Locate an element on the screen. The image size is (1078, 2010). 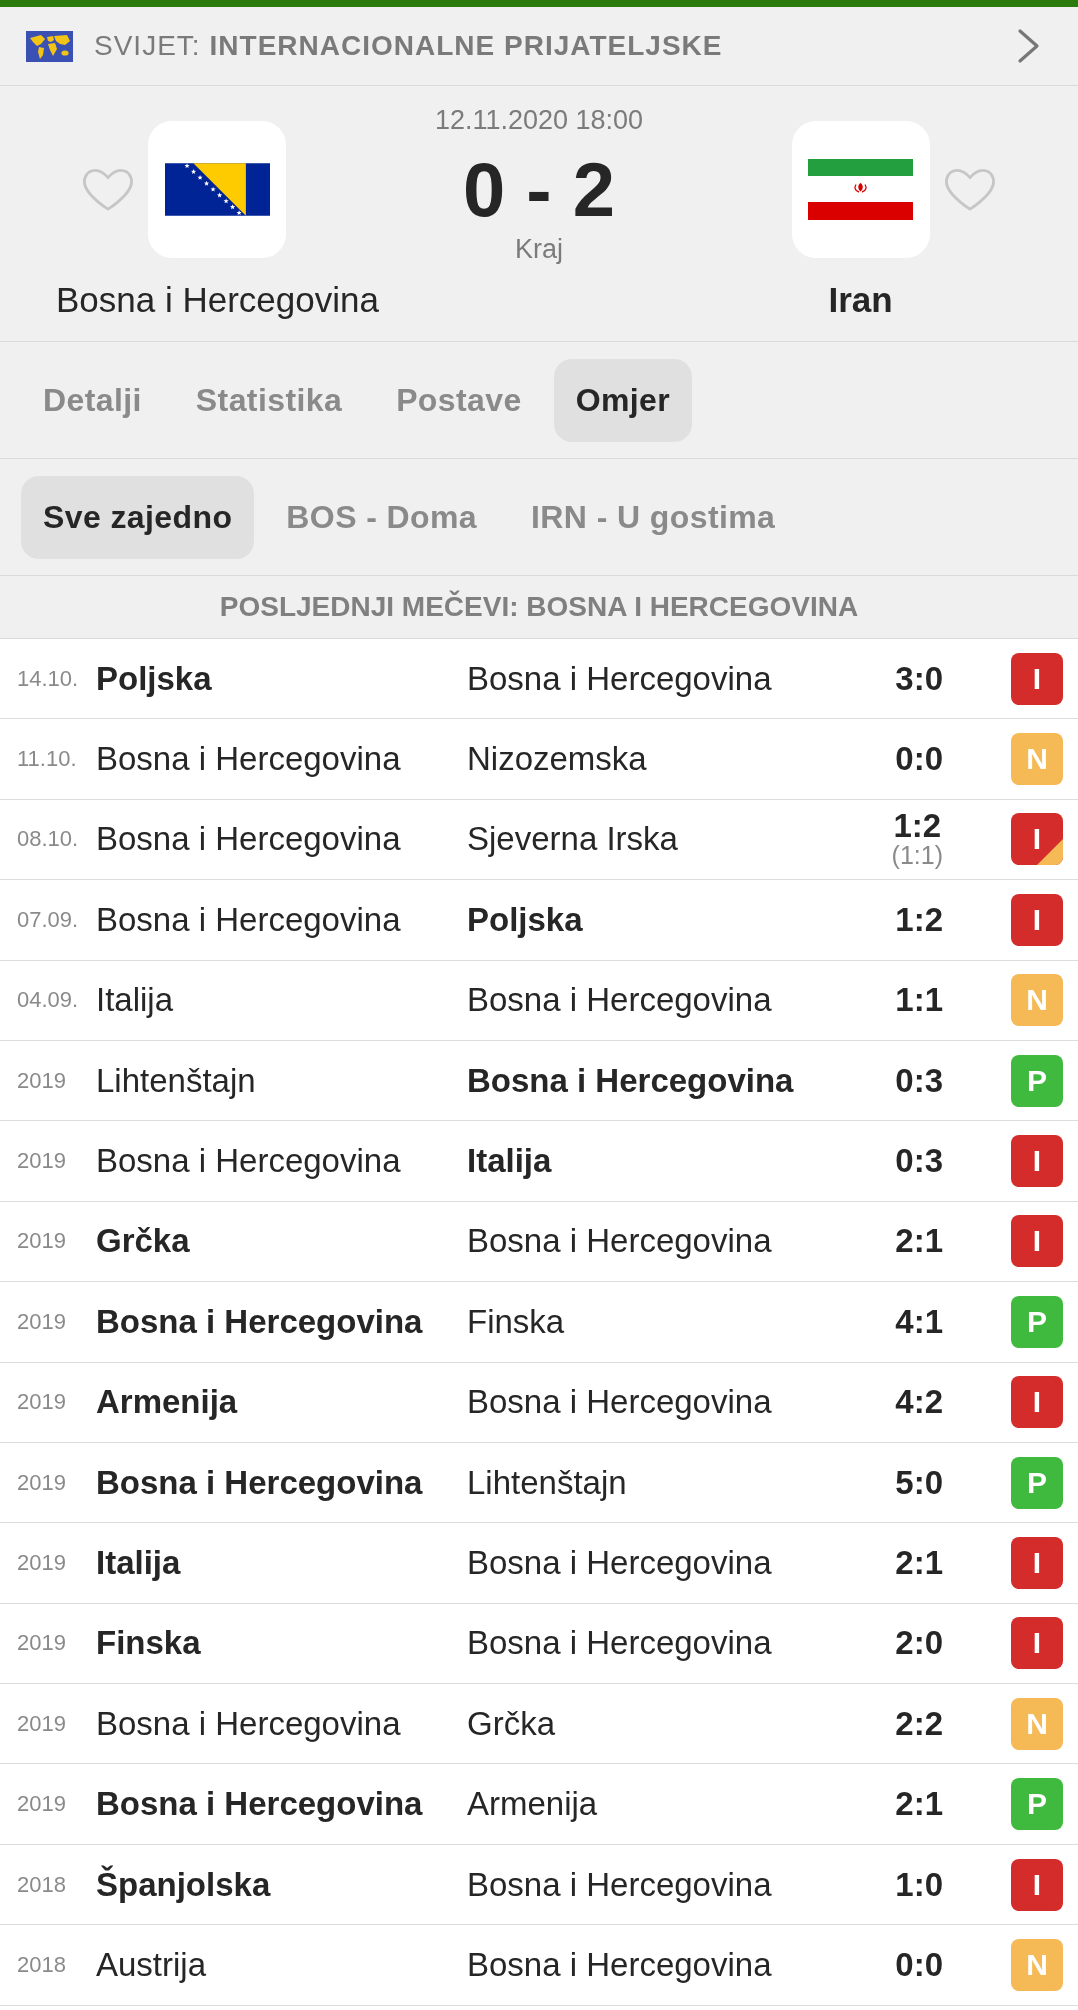
competition-name: INTERNACIONALNE PRIJATELJSKE is located at coordinates (466, 46).